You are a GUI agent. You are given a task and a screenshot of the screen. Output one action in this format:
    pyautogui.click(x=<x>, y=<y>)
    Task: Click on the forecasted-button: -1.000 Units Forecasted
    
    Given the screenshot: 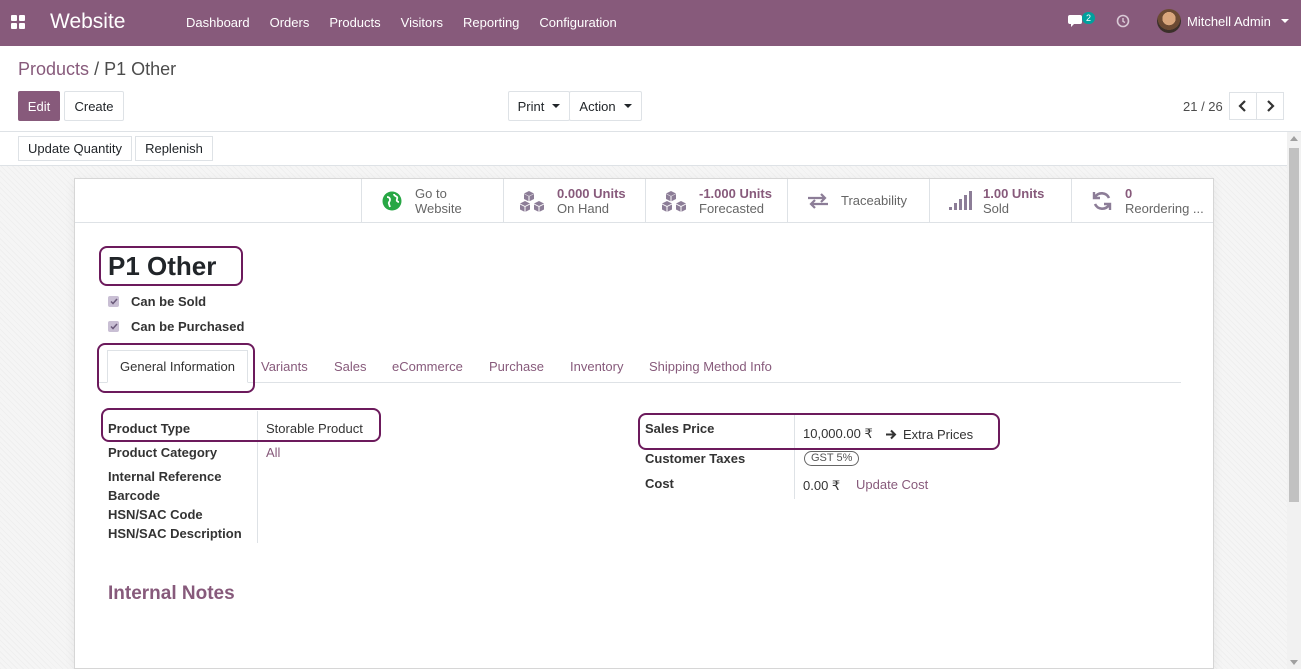 What is the action you would take?
    pyautogui.click(x=716, y=200)
    